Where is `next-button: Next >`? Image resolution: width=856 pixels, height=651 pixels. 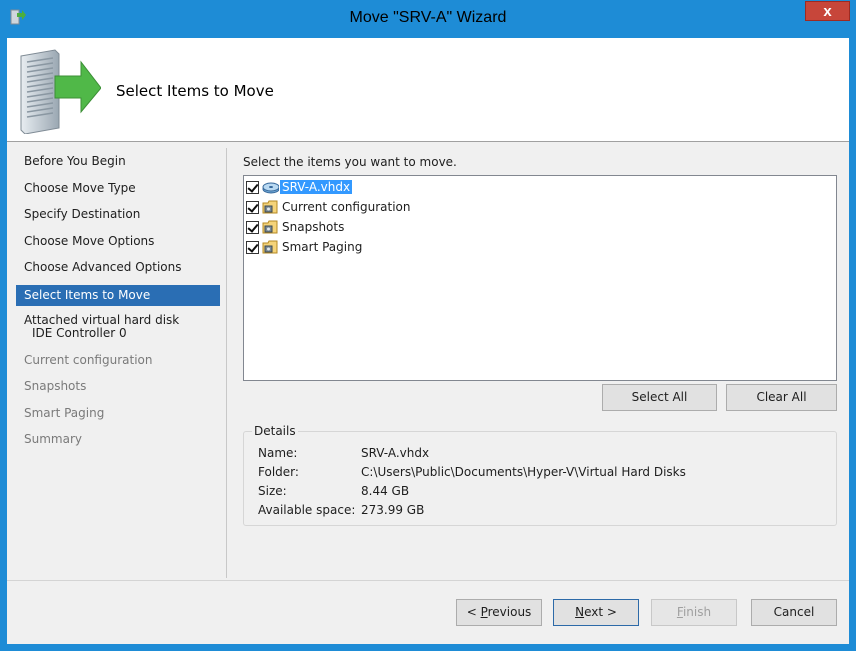 next-button: Next > is located at coordinates (596, 612).